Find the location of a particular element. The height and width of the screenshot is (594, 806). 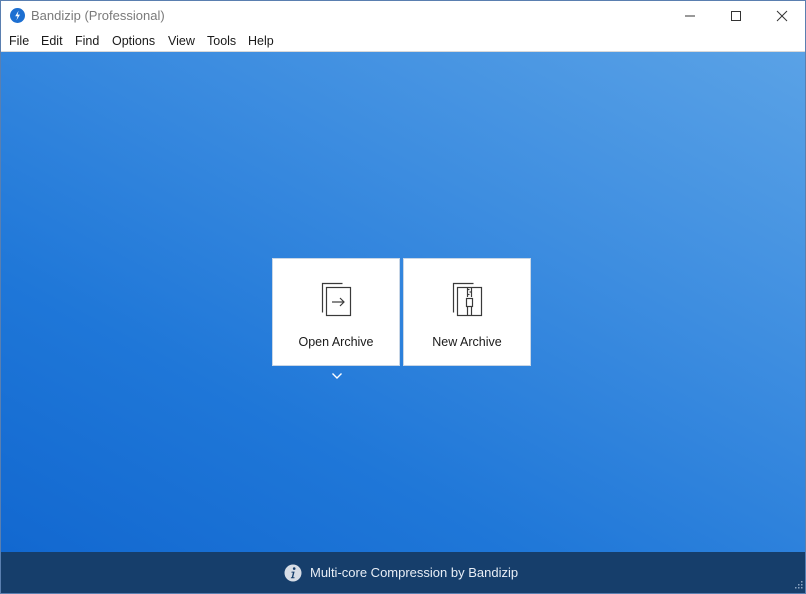

new-archive-button: New Archive is located at coordinates (467, 312).